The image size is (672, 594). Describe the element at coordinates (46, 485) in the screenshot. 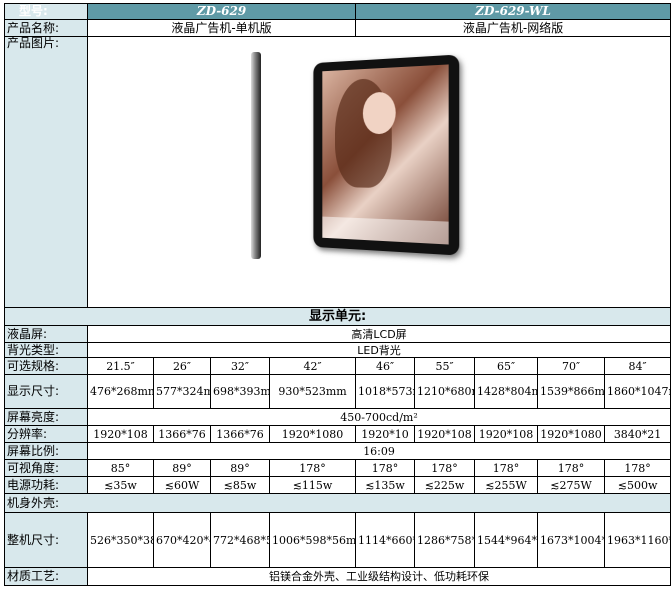

I see `power-label: 电源功耗:` at that location.